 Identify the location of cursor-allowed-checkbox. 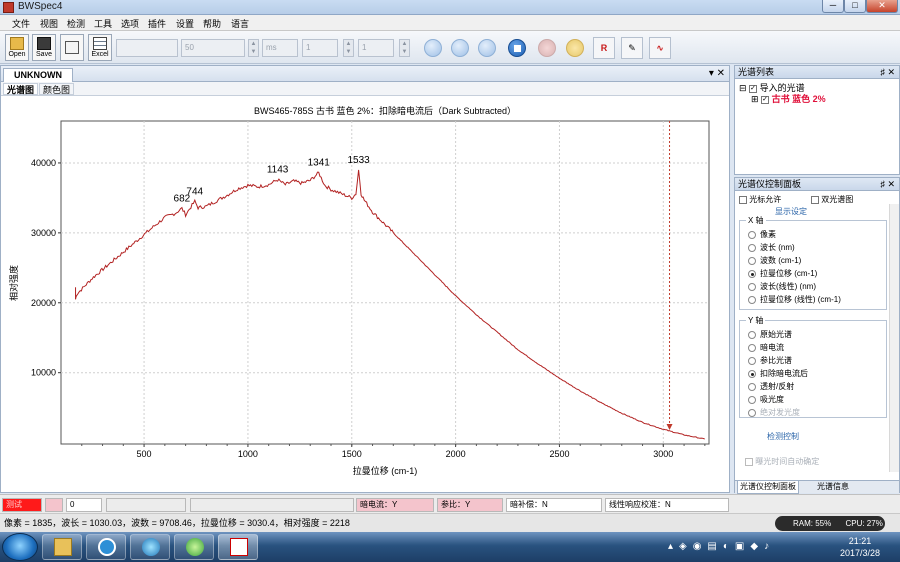
(743, 199).